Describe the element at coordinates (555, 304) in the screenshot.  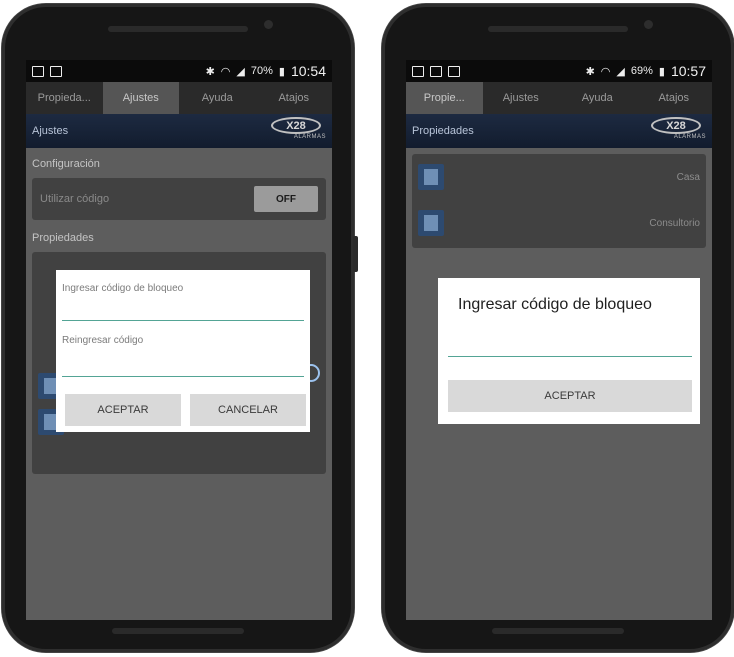
I see `dialog-title: Ingresar código de bloqueo` at that location.